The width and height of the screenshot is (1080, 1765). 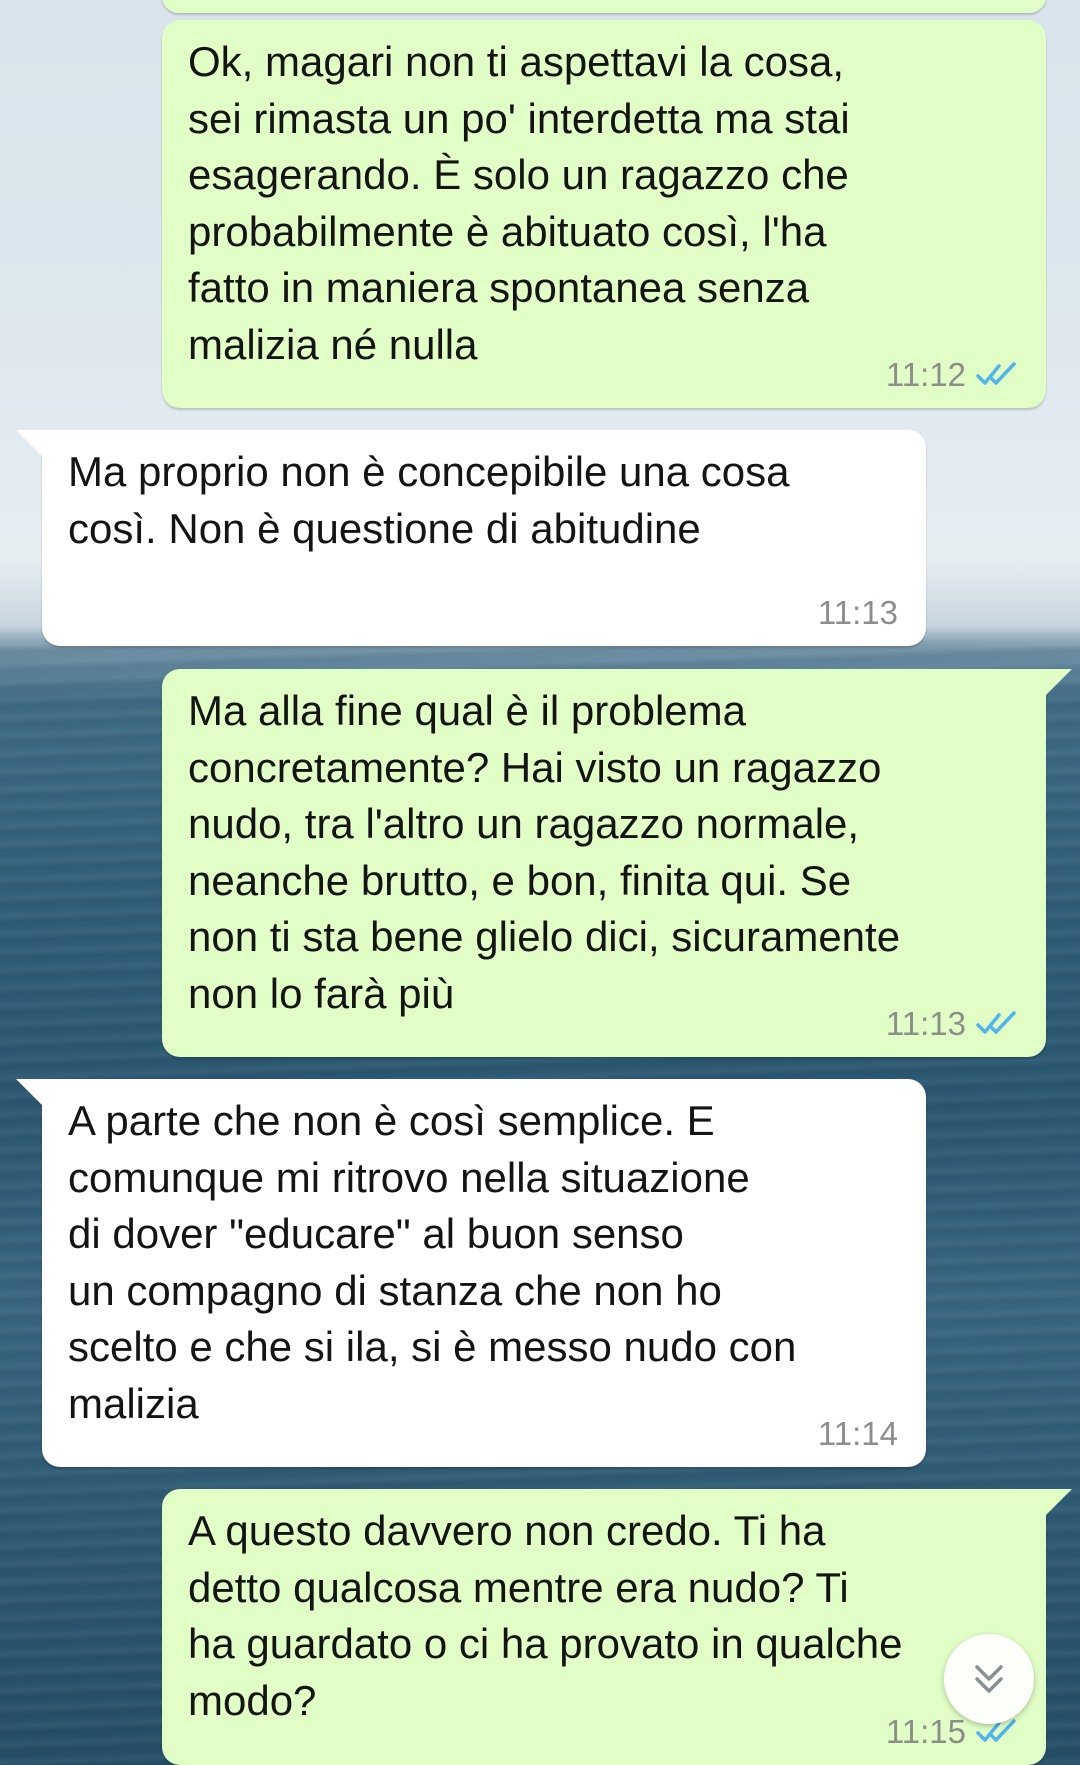 I want to click on message-meta: 11:14, so click(x=858, y=1434).